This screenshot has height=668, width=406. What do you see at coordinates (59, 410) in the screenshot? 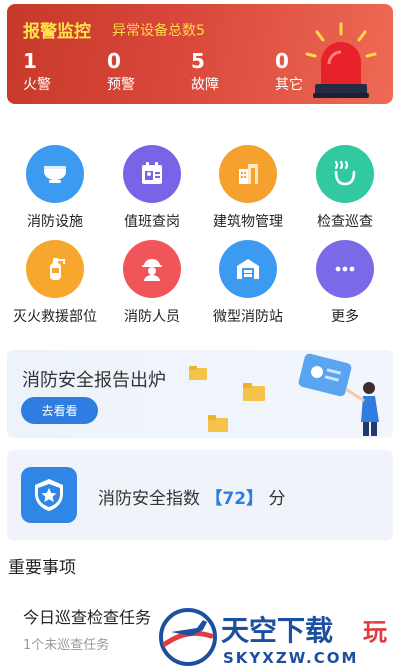
I see `view-report-button: 去看看` at bounding box center [59, 410].